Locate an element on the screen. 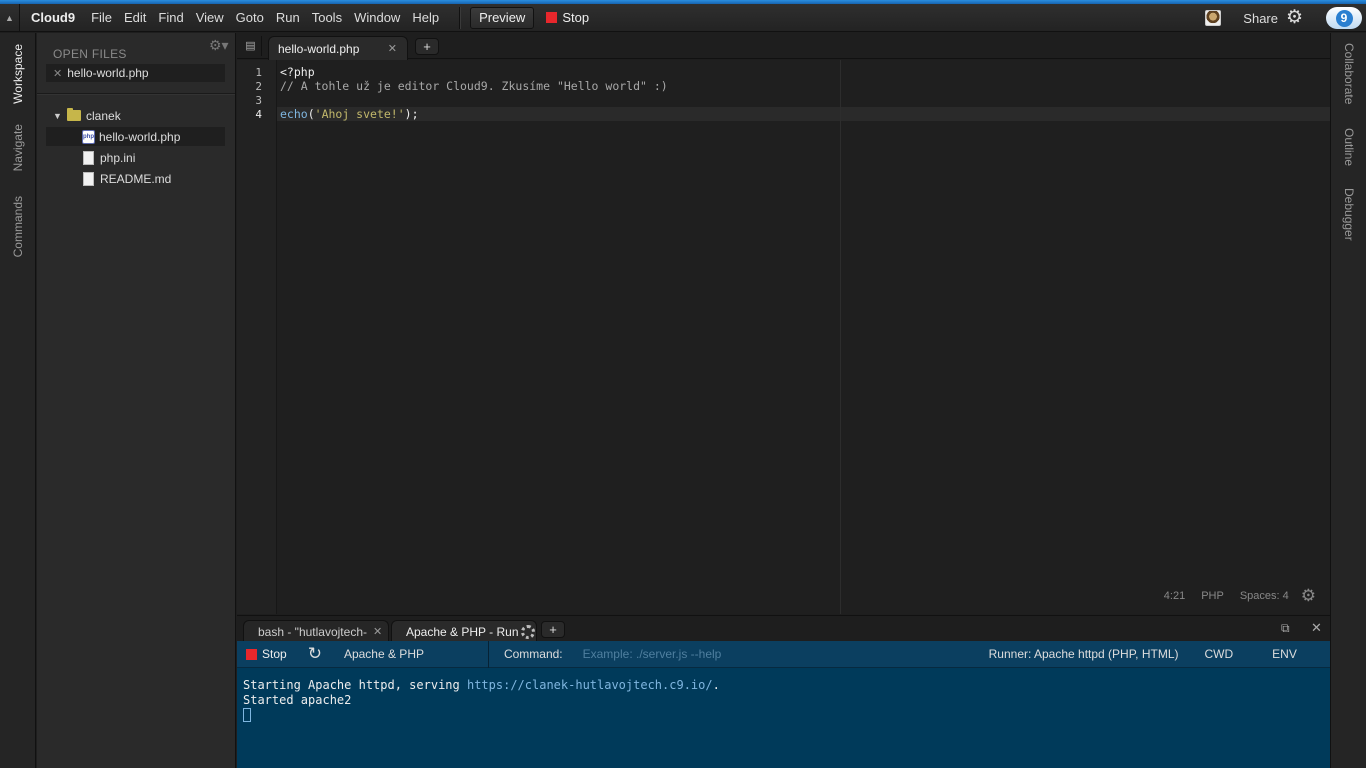 The width and height of the screenshot is (1366, 768). menu-help: Help is located at coordinates (425, 17).